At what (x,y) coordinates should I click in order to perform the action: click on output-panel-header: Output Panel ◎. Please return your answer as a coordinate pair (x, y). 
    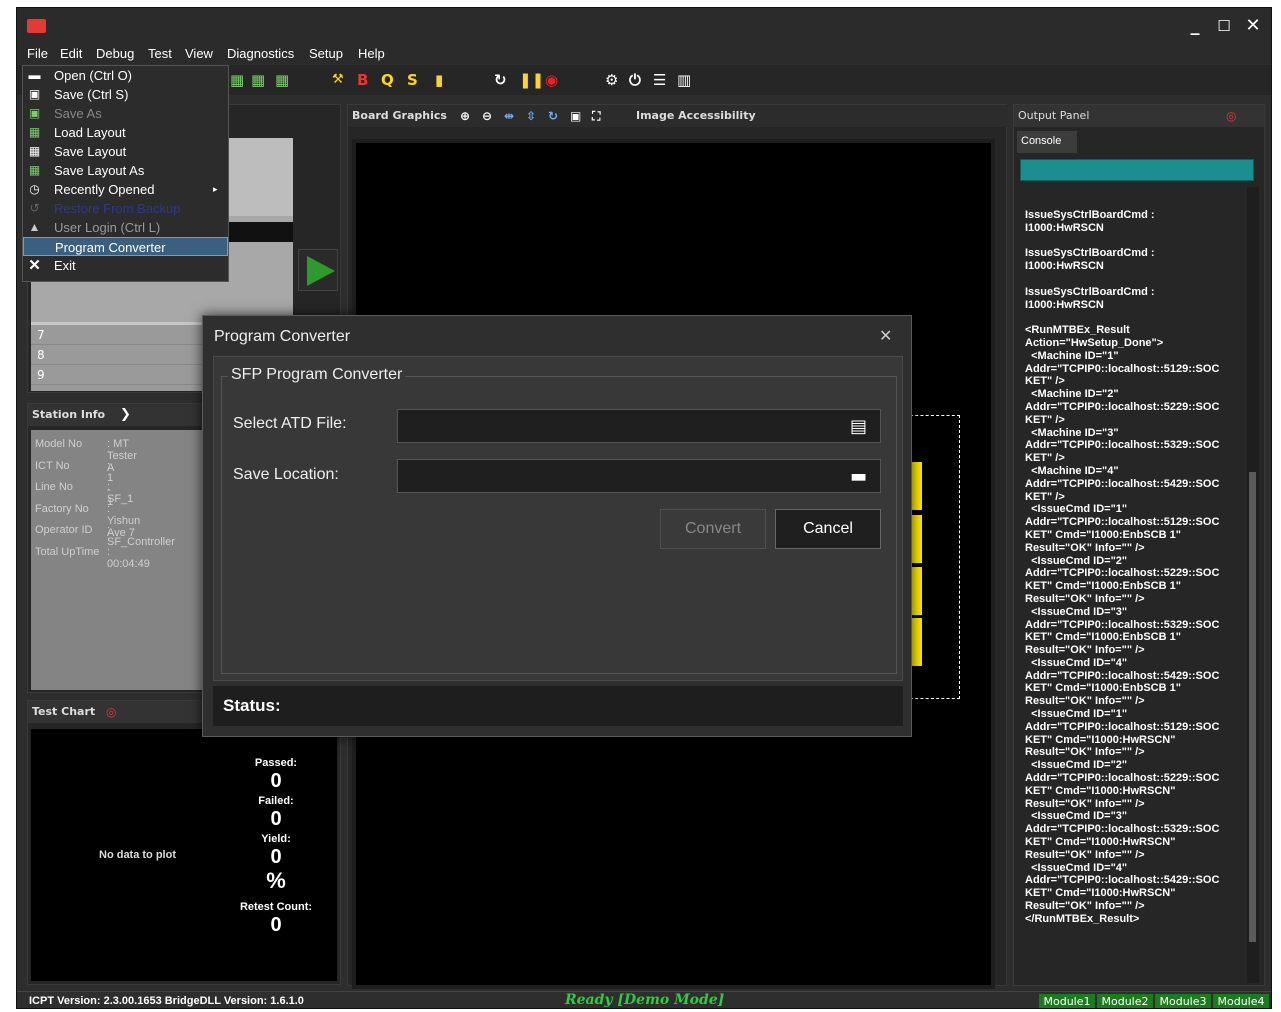
    Looking at the image, I should click on (1139, 116).